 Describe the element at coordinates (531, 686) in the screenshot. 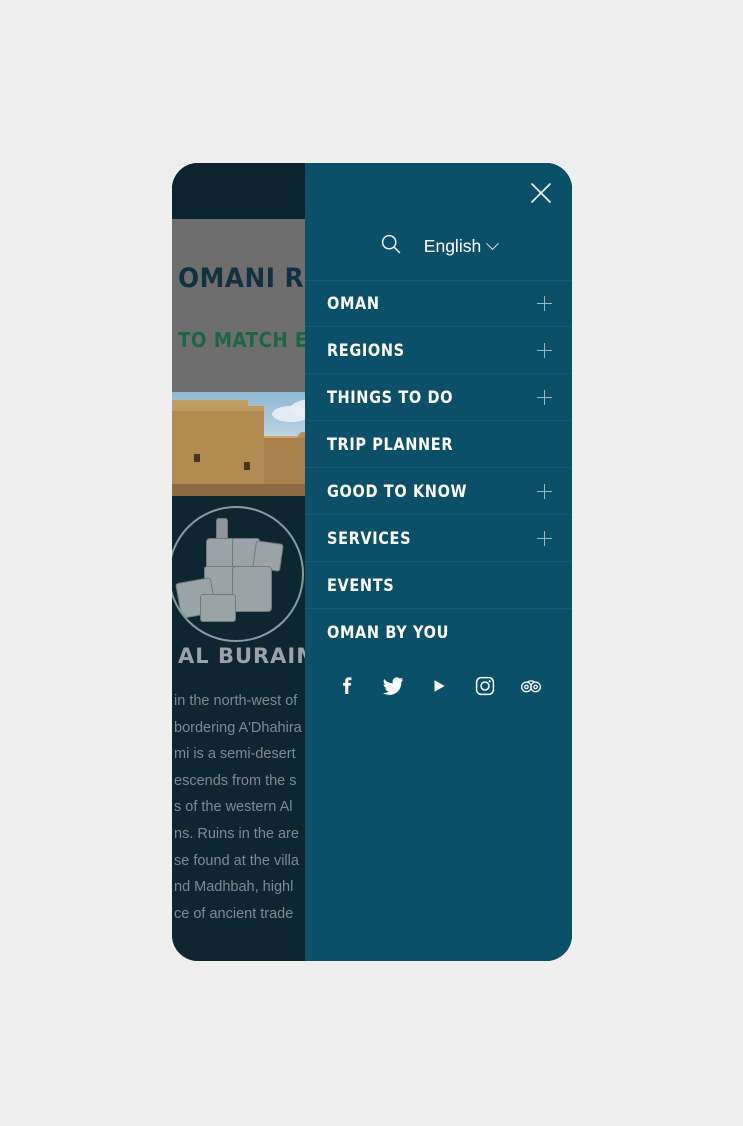

I see `tripadvisor-icon` at that location.